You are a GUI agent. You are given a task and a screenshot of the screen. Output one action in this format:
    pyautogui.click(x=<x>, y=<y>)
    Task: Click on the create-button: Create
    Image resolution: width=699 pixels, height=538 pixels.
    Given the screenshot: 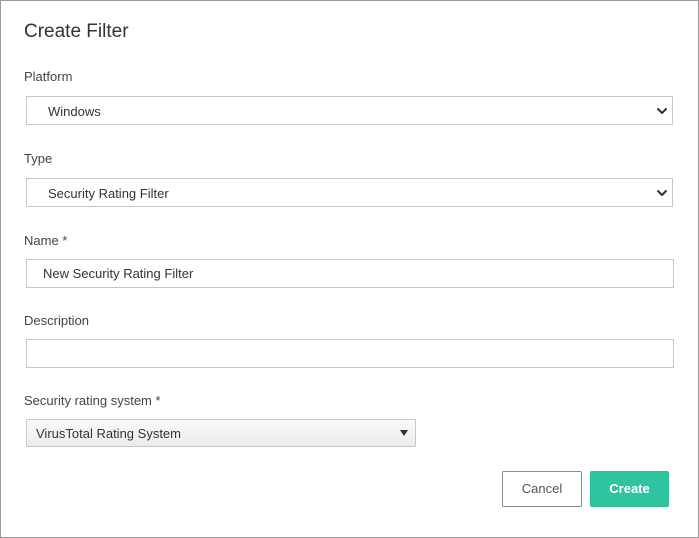 What is the action you would take?
    pyautogui.click(x=629, y=489)
    